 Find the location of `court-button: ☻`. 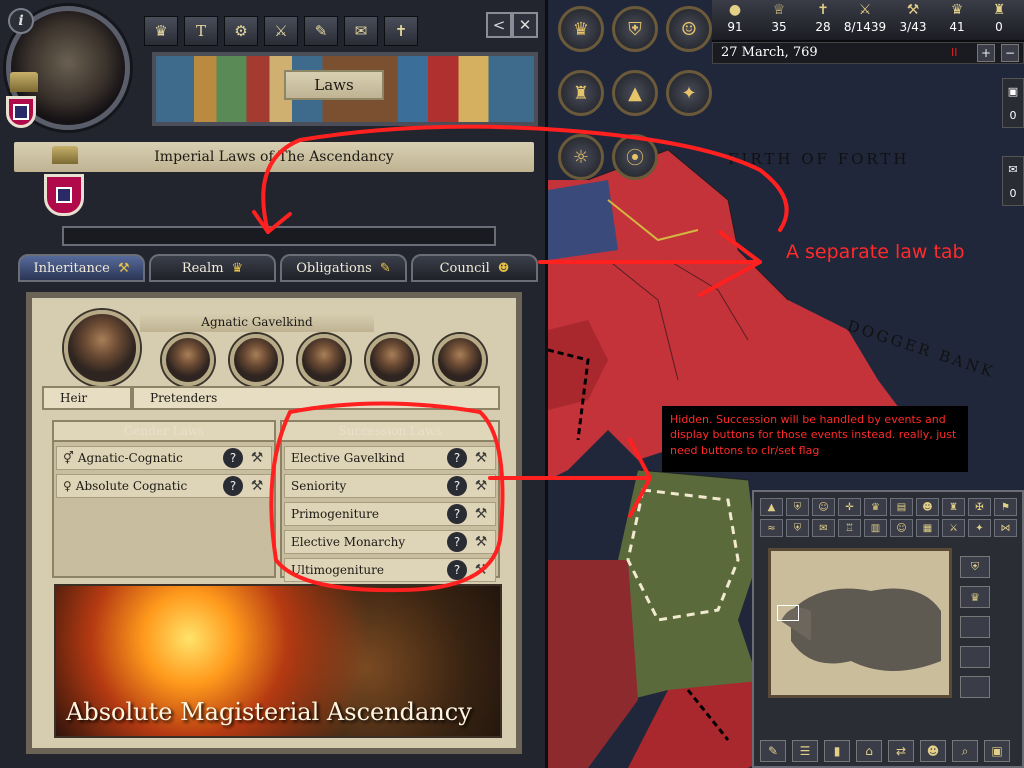

court-button: ☻ is located at coordinates (933, 751).